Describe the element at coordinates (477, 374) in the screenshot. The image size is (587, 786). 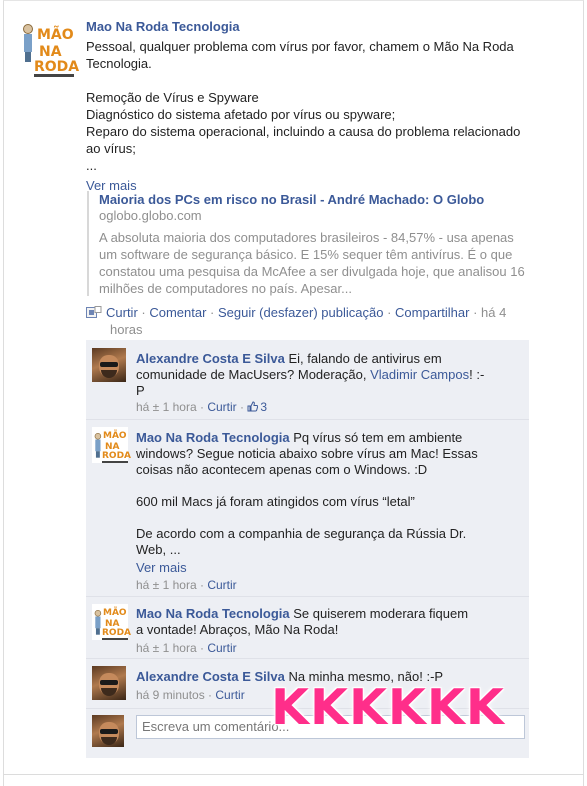
I see `comment-text: ! :-` at that location.